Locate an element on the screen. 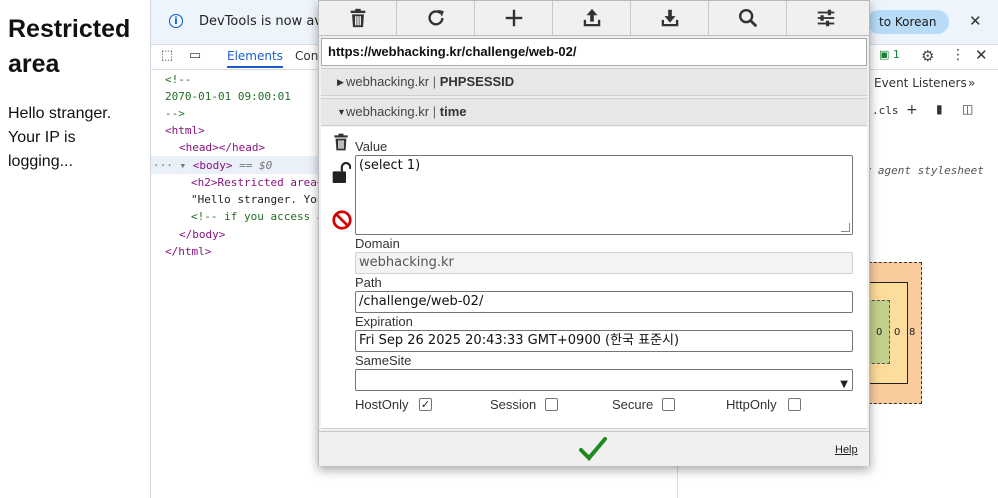 Image resolution: width=998 pixels, height=498 pixels. tab-event-listeners: Event Listeners is located at coordinates (920, 83).